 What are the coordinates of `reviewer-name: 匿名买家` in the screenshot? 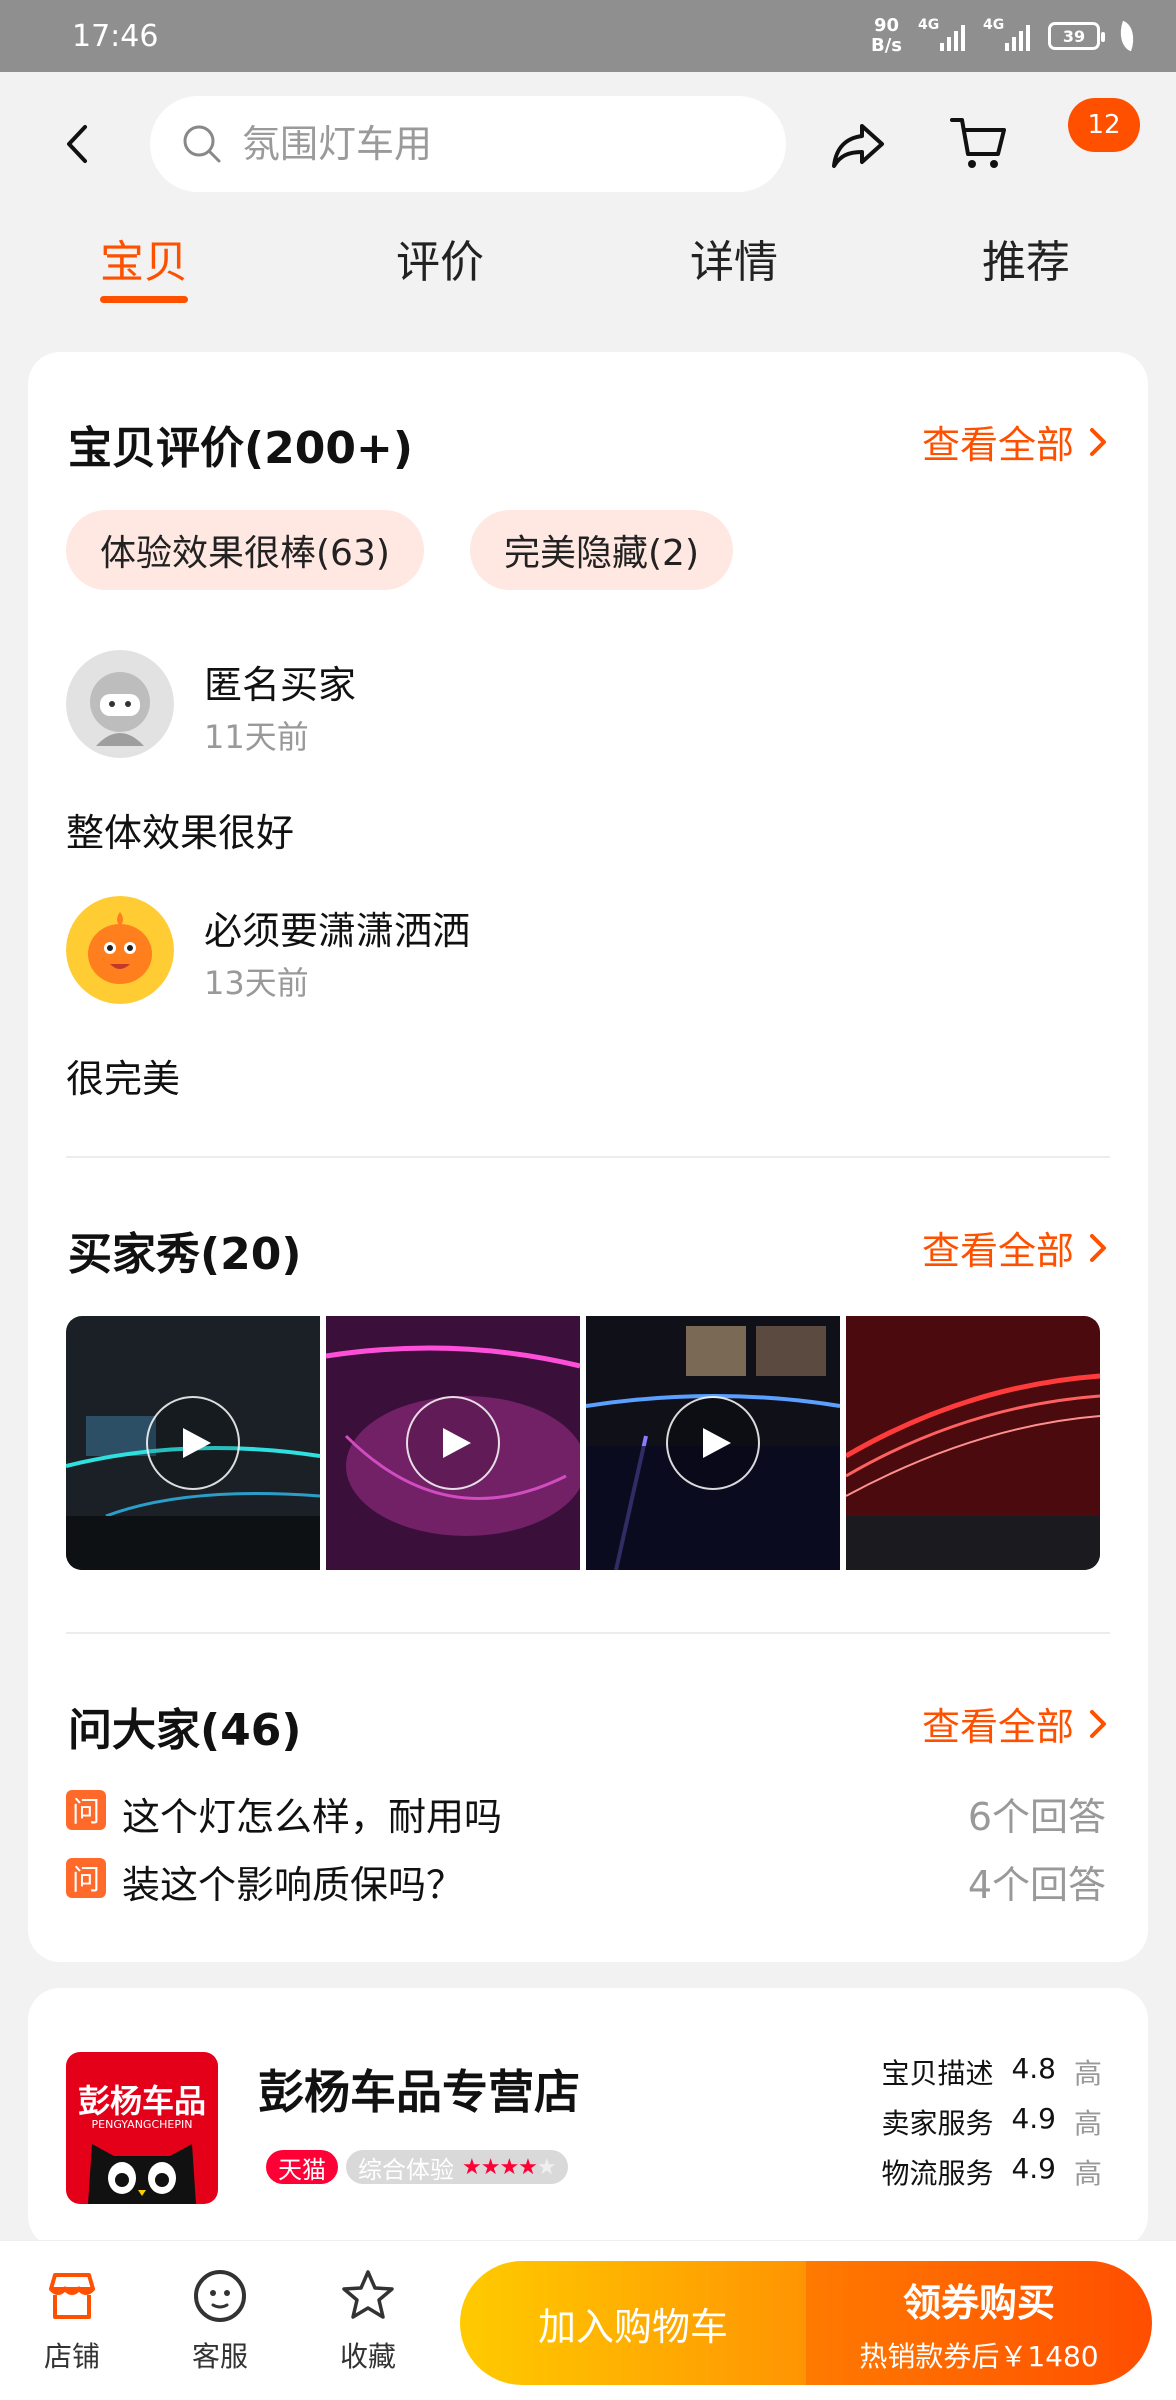 It's located at (280, 685).